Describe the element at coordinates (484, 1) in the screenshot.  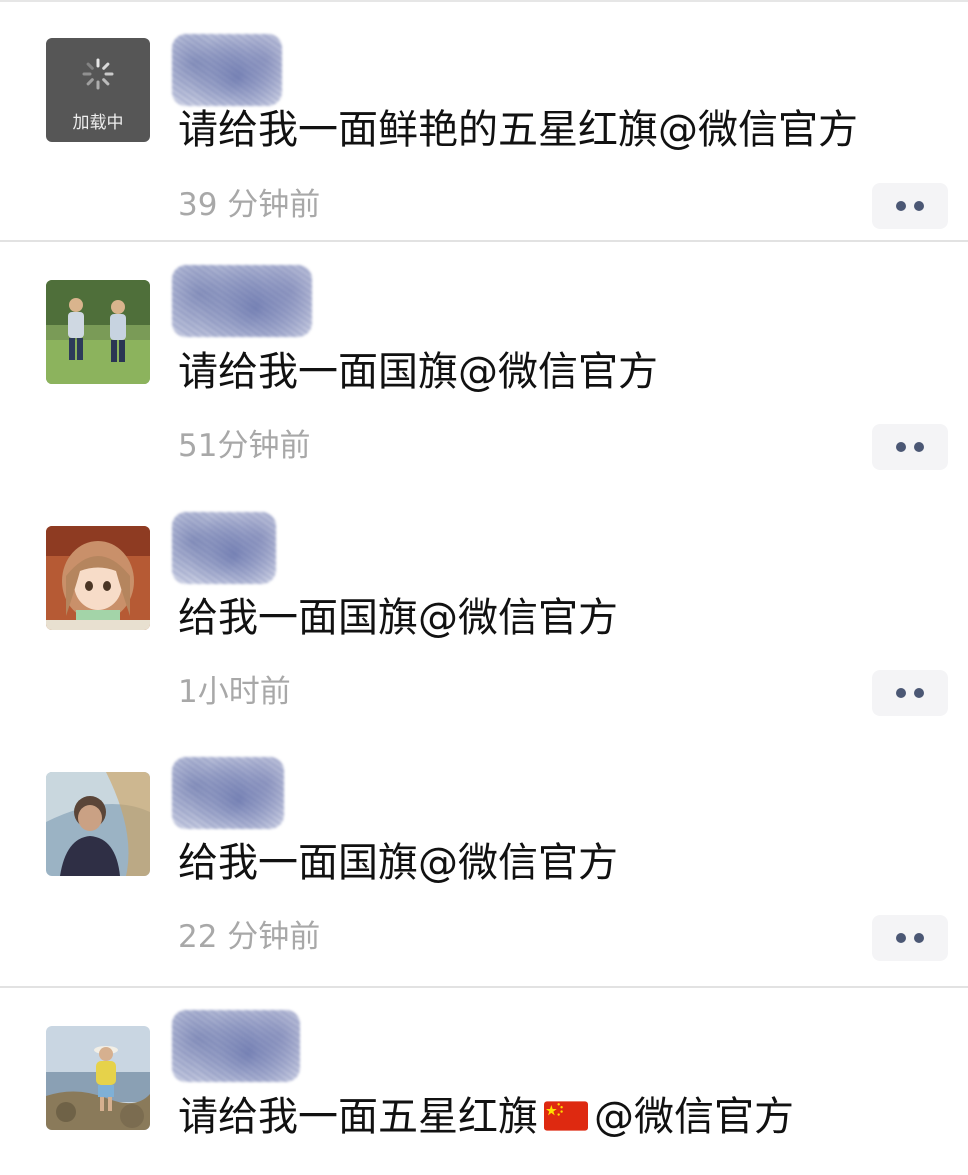
I see `top-divider` at that location.